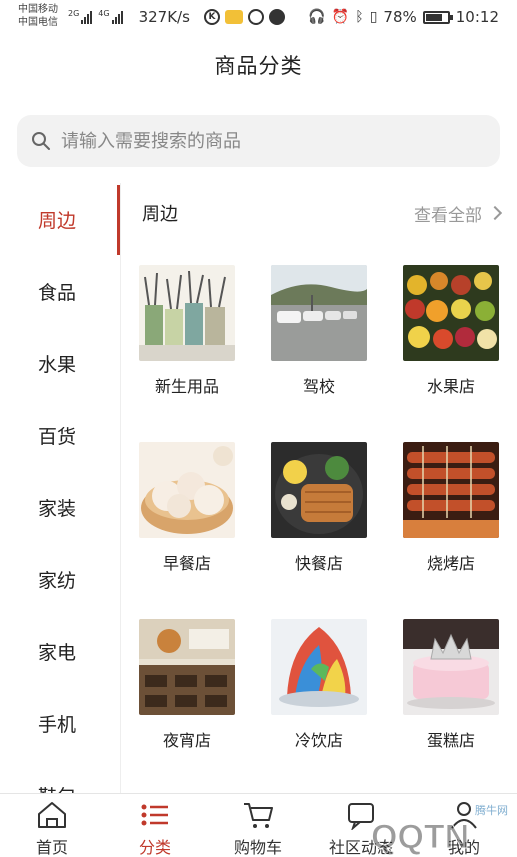 This screenshot has height=857, width=517. What do you see at coordinates (186, 386) in the screenshot?
I see `grid-item-label: 新生用品` at bounding box center [186, 386].